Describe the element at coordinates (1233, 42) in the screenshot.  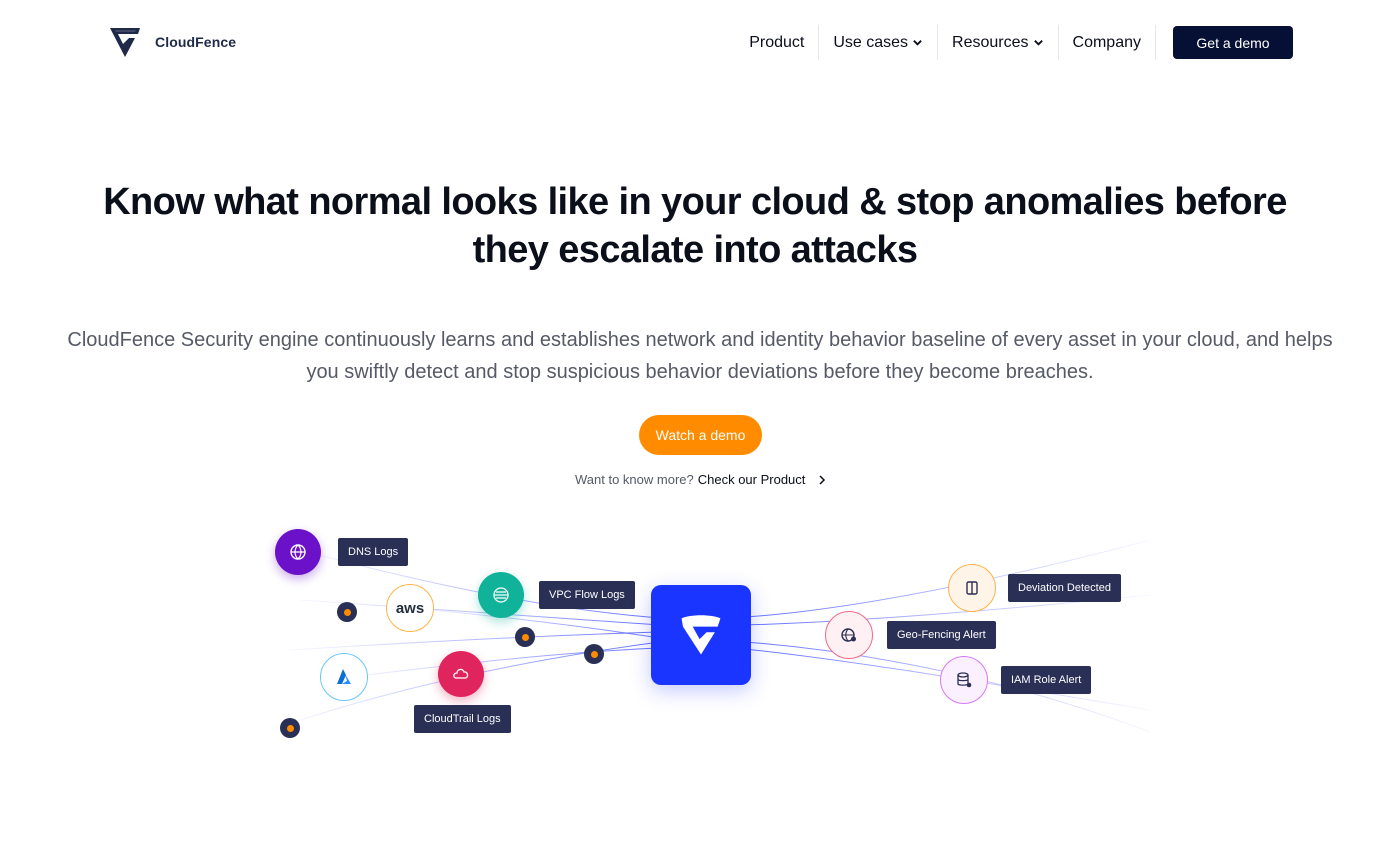
I see `get-demo-button: Get a demo` at that location.